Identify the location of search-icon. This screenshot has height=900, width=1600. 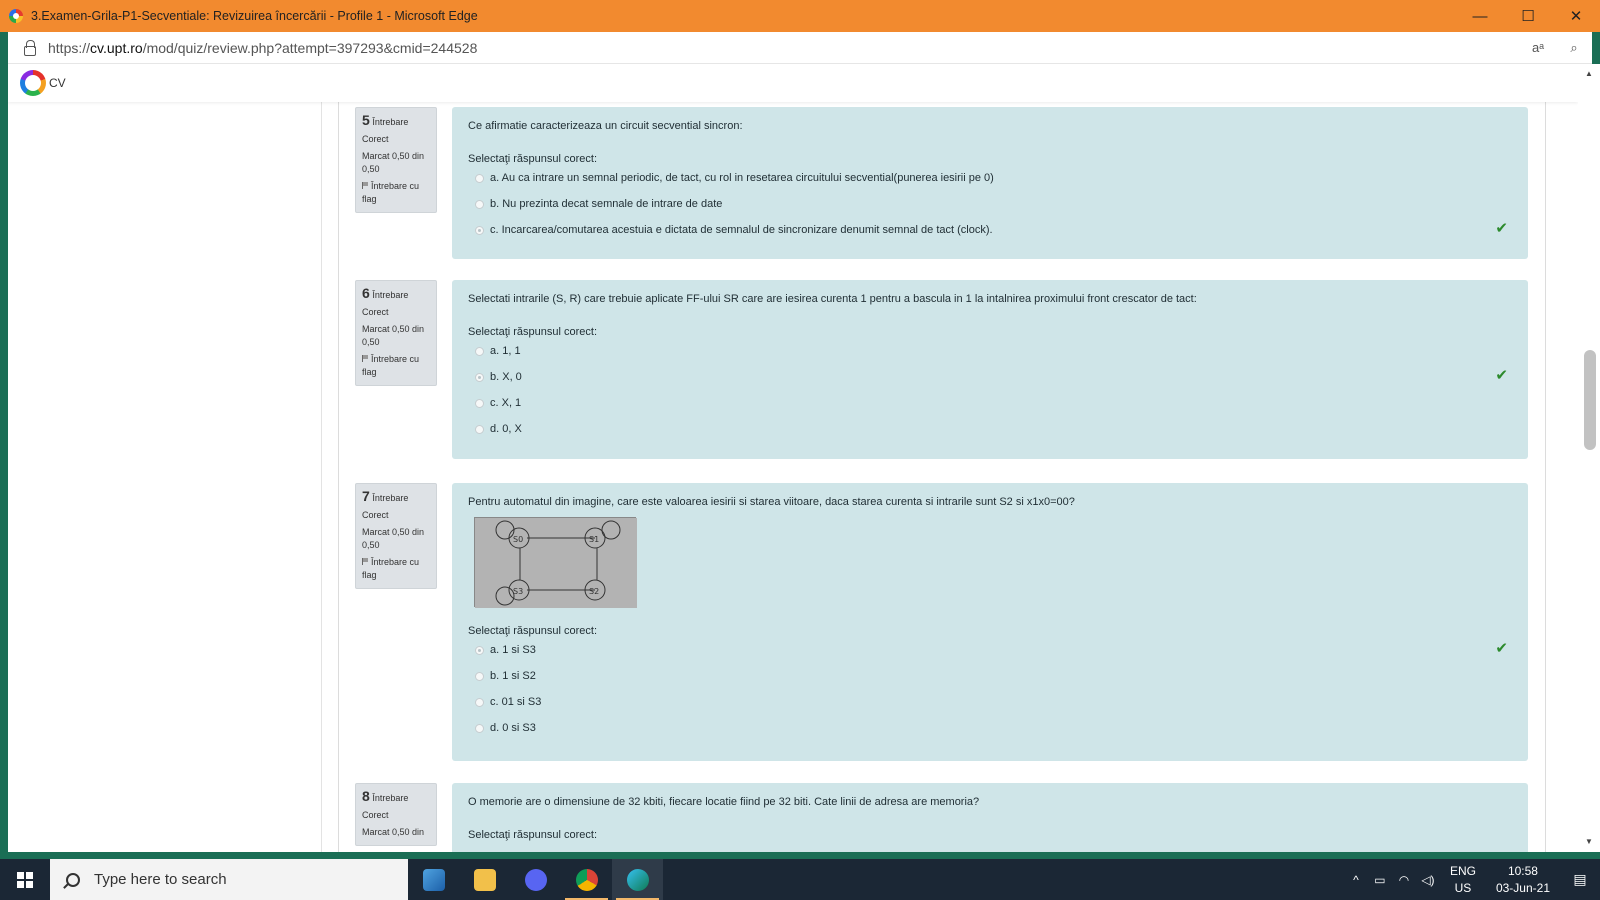
(73, 879).